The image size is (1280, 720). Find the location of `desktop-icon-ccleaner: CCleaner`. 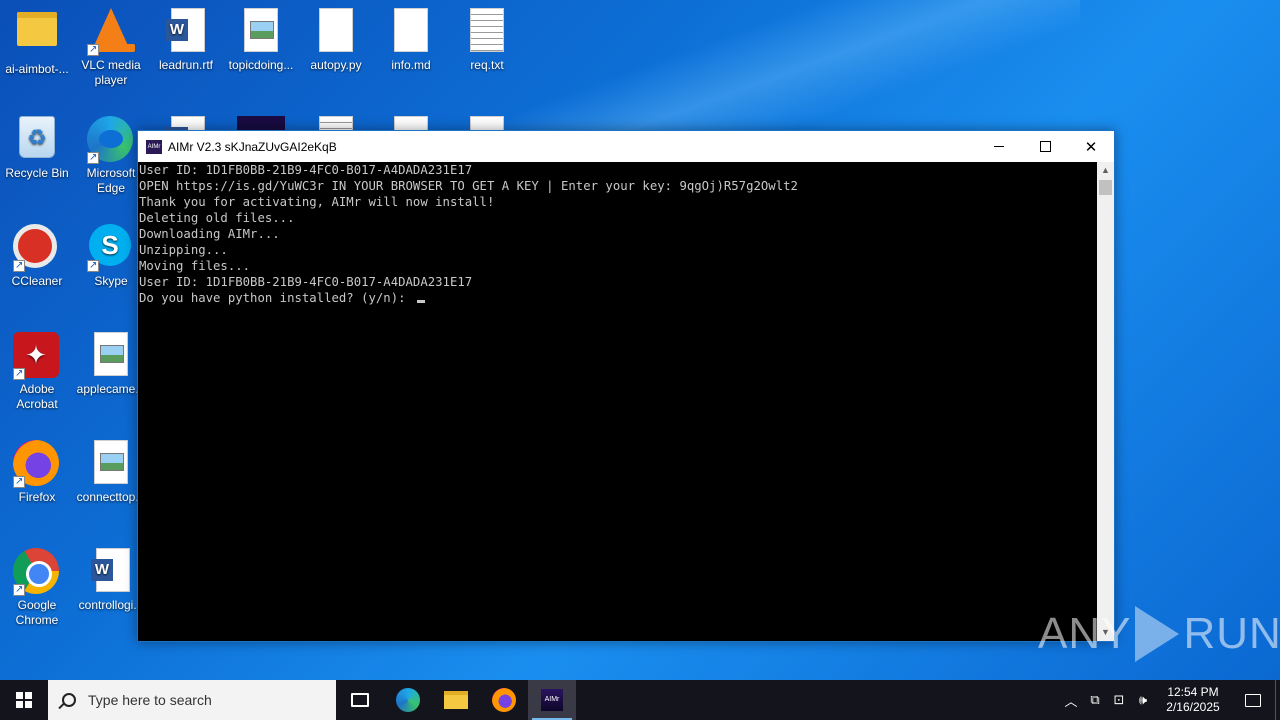

desktop-icon-ccleaner: CCleaner is located at coordinates (37, 254).